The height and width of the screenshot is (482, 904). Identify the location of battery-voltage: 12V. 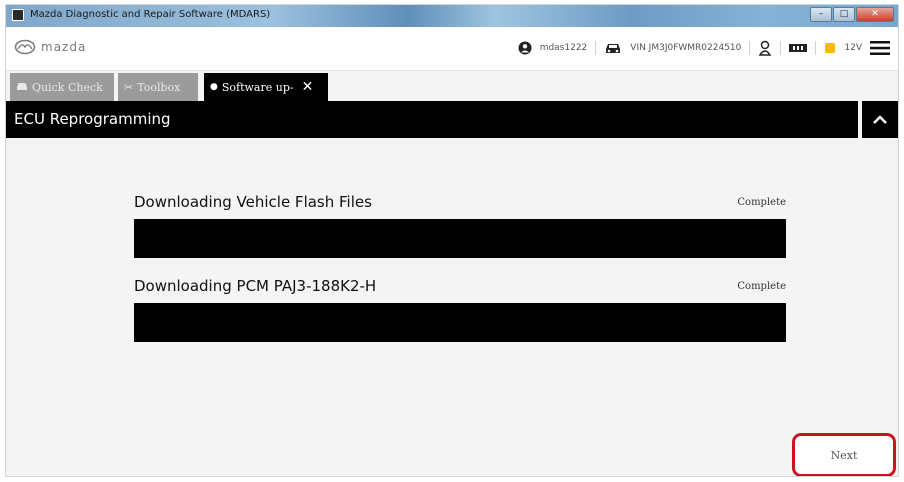
(853, 48).